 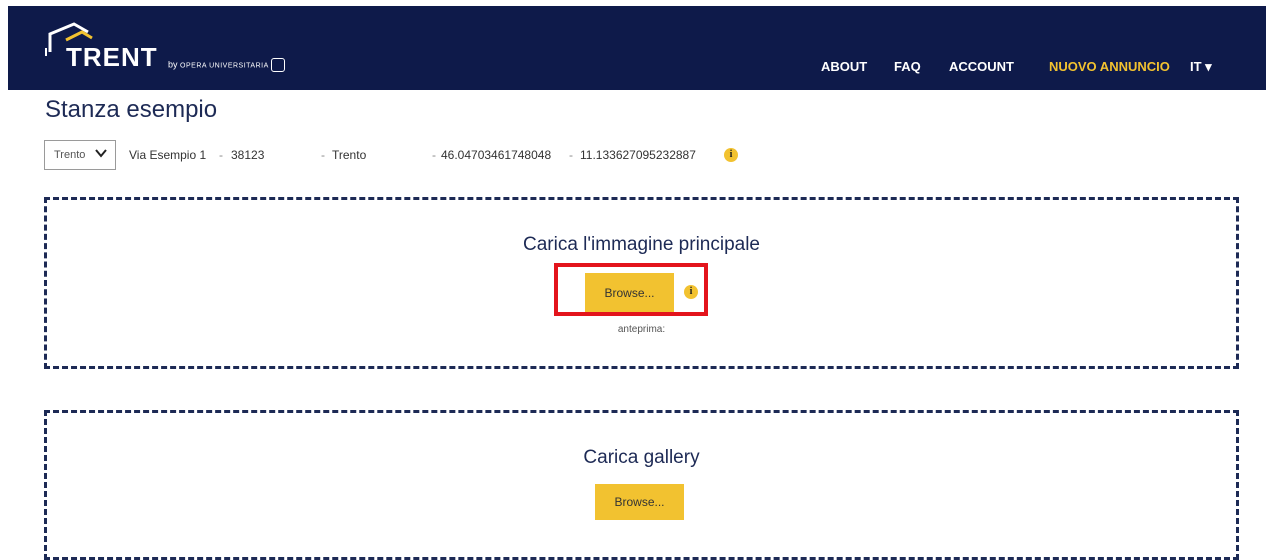 What do you see at coordinates (981, 66) in the screenshot?
I see `nav-account: ACCOUNT` at bounding box center [981, 66].